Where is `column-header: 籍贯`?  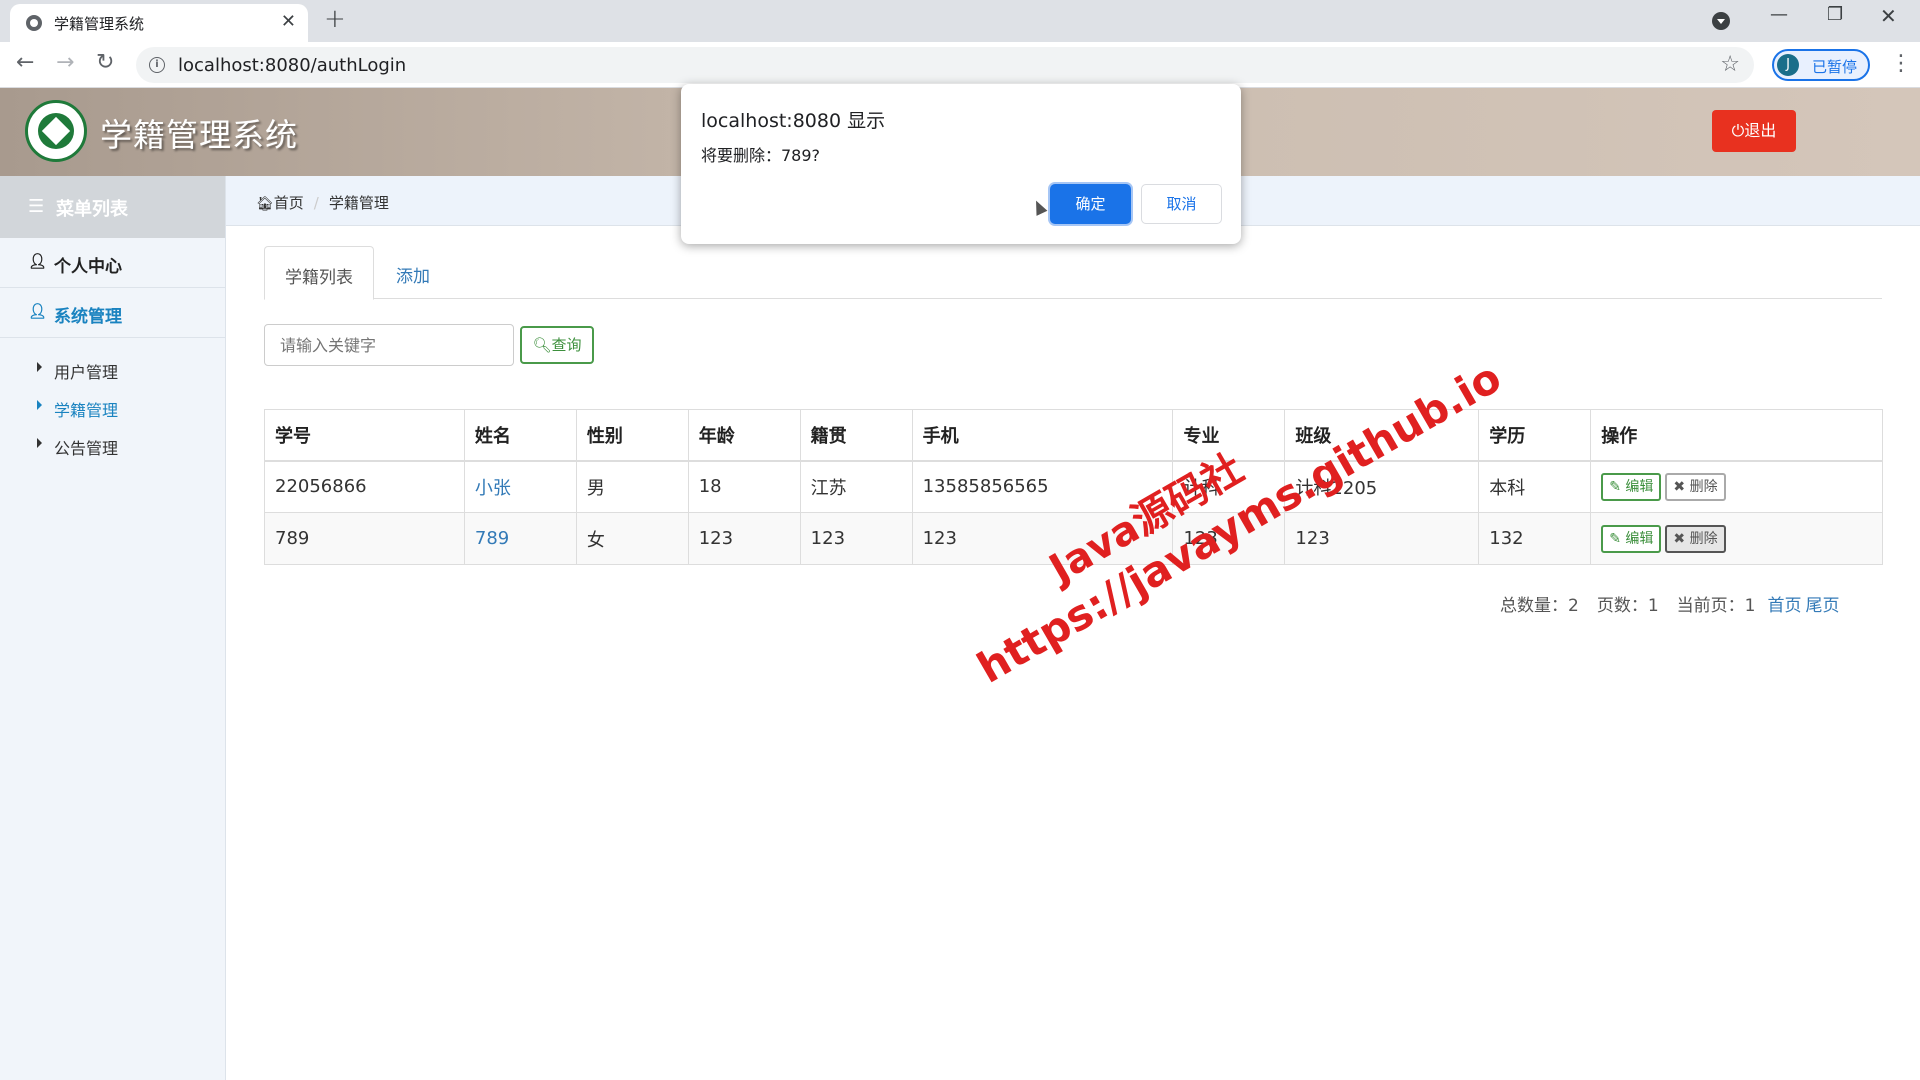 column-header: 籍贯 is located at coordinates (856, 435).